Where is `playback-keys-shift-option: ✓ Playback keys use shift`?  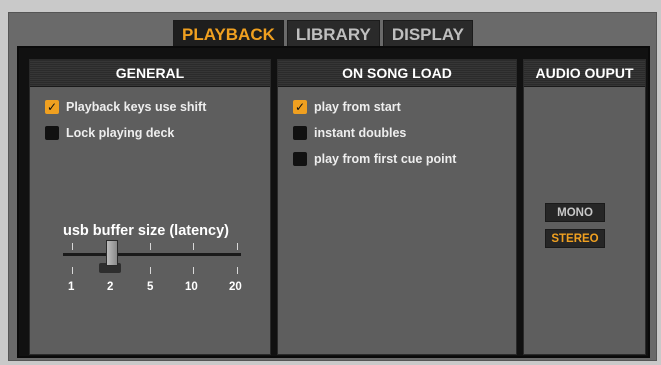
playback-keys-shift-option: ✓ Playback keys use shift is located at coordinates (125, 107).